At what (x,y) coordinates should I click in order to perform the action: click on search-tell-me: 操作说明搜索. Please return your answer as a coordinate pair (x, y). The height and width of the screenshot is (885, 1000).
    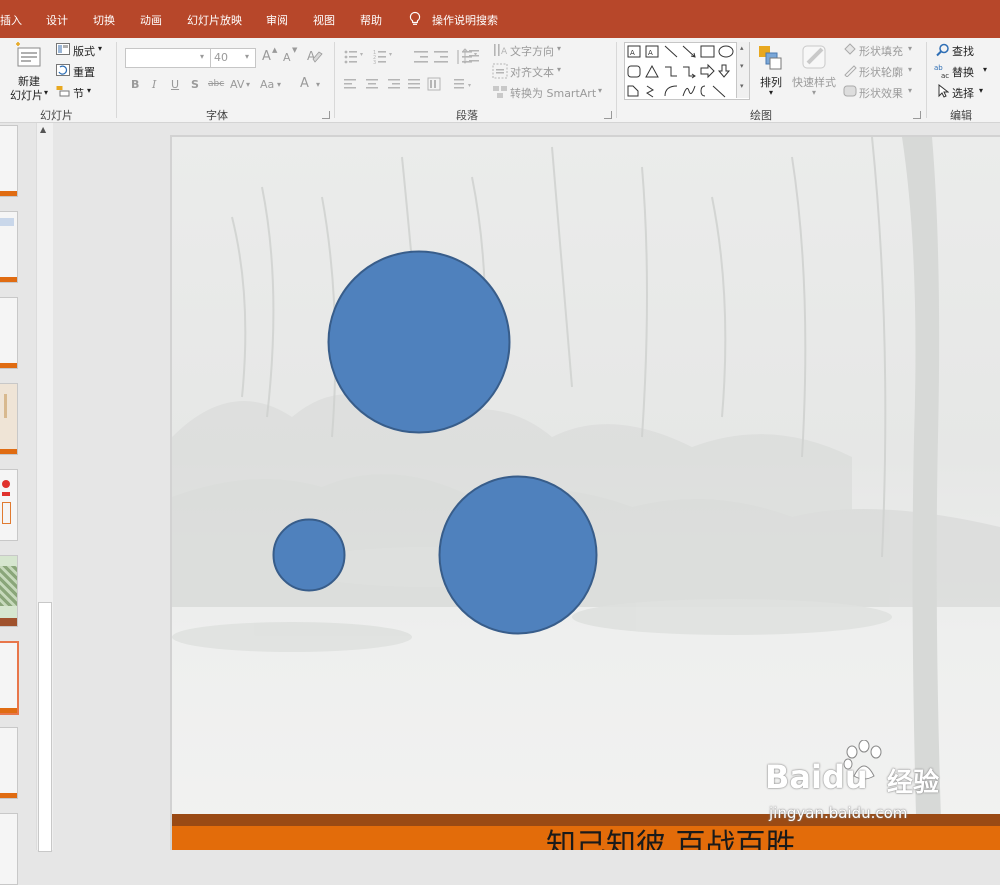
    Looking at the image, I should click on (465, 20).